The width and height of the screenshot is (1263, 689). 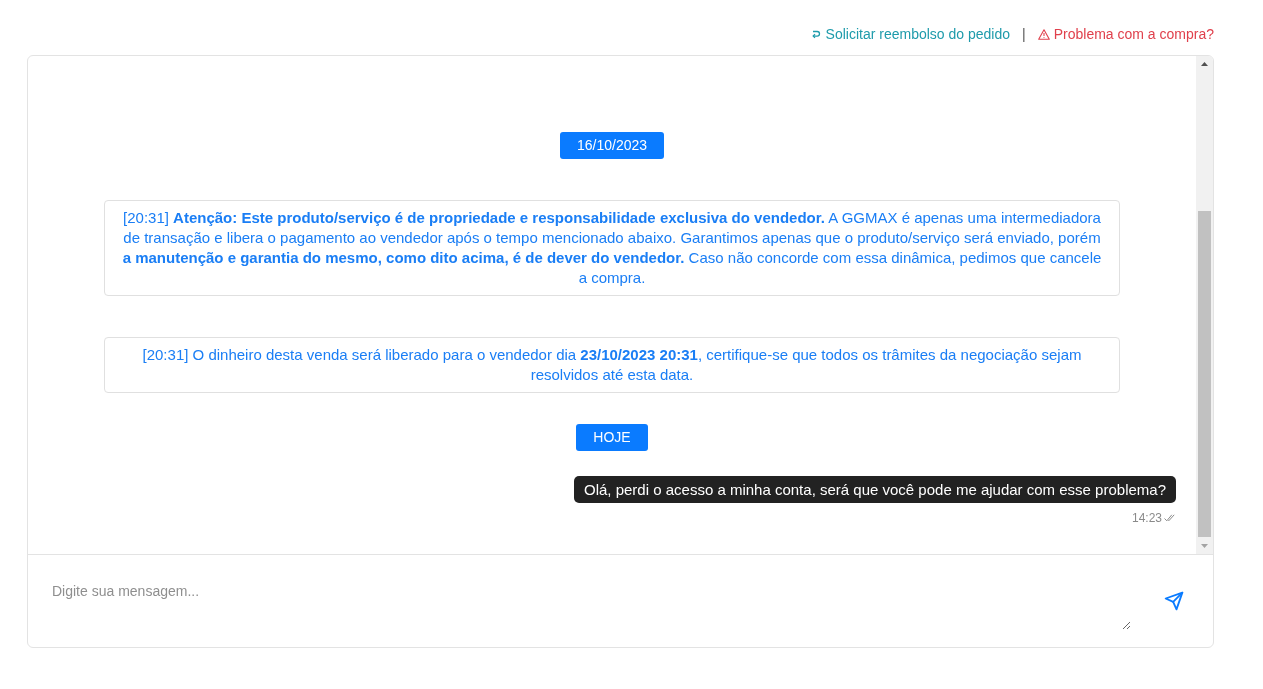 What do you see at coordinates (612, 145) in the screenshot?
I see `date-badge: 16/10/2023` at bounding box center [612, 145].